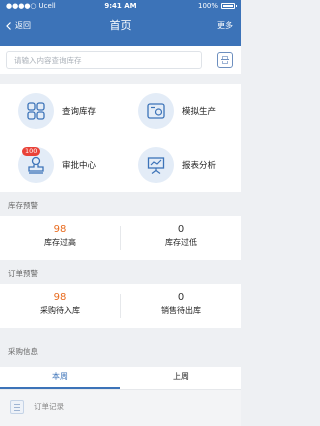 The height and width of the screenshot is (426, 320). What do you see at coordinates (156, 165) in the screenshot?
I see `report-chart-icon` at bounding box center [156, 165].